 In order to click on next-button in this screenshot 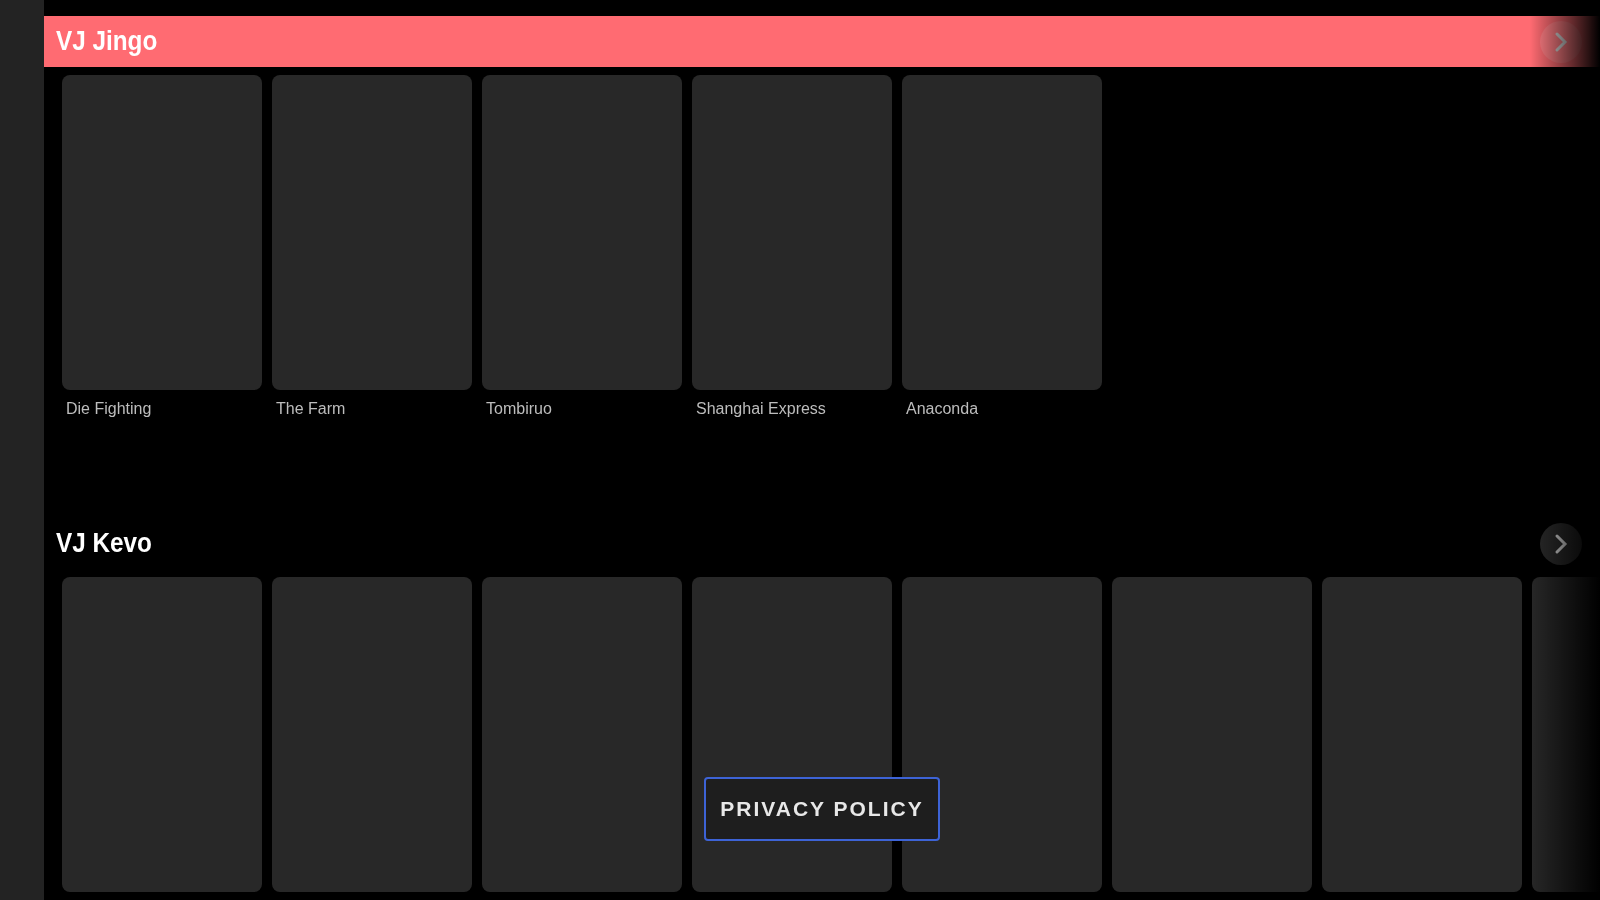, I will do `click(1561, 543)`.